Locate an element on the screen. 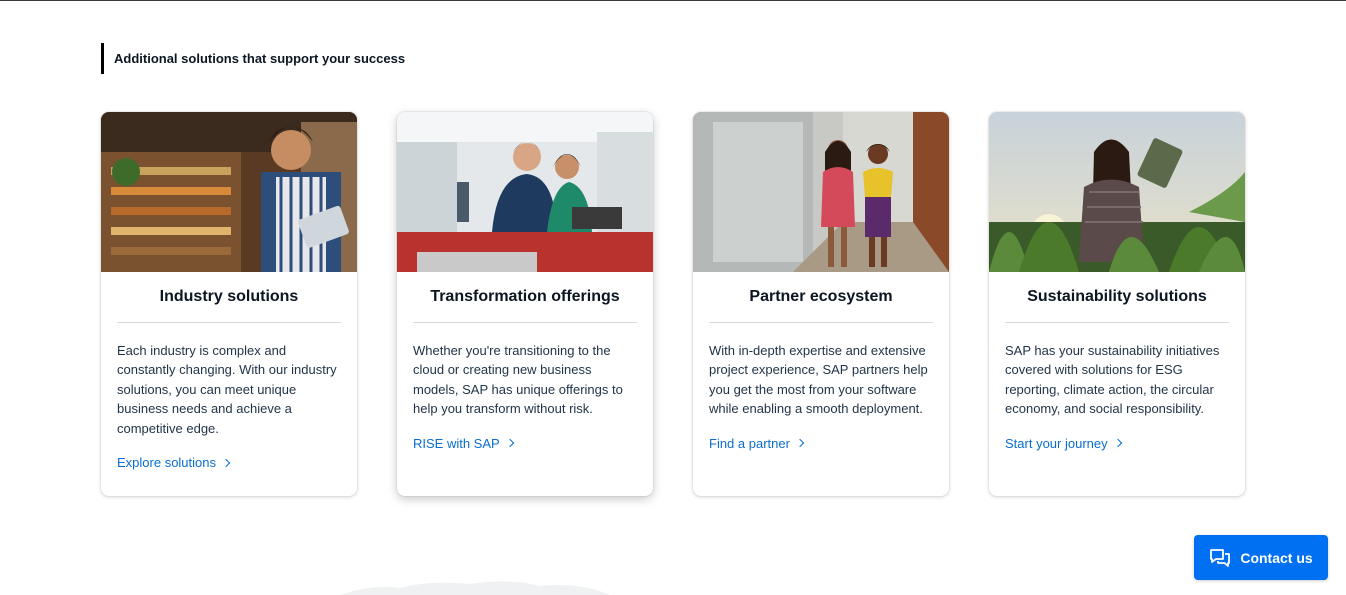 This screenshot has height=595, width=1346. card-title: Partner ecosystem is located at coordinates (821, 297).